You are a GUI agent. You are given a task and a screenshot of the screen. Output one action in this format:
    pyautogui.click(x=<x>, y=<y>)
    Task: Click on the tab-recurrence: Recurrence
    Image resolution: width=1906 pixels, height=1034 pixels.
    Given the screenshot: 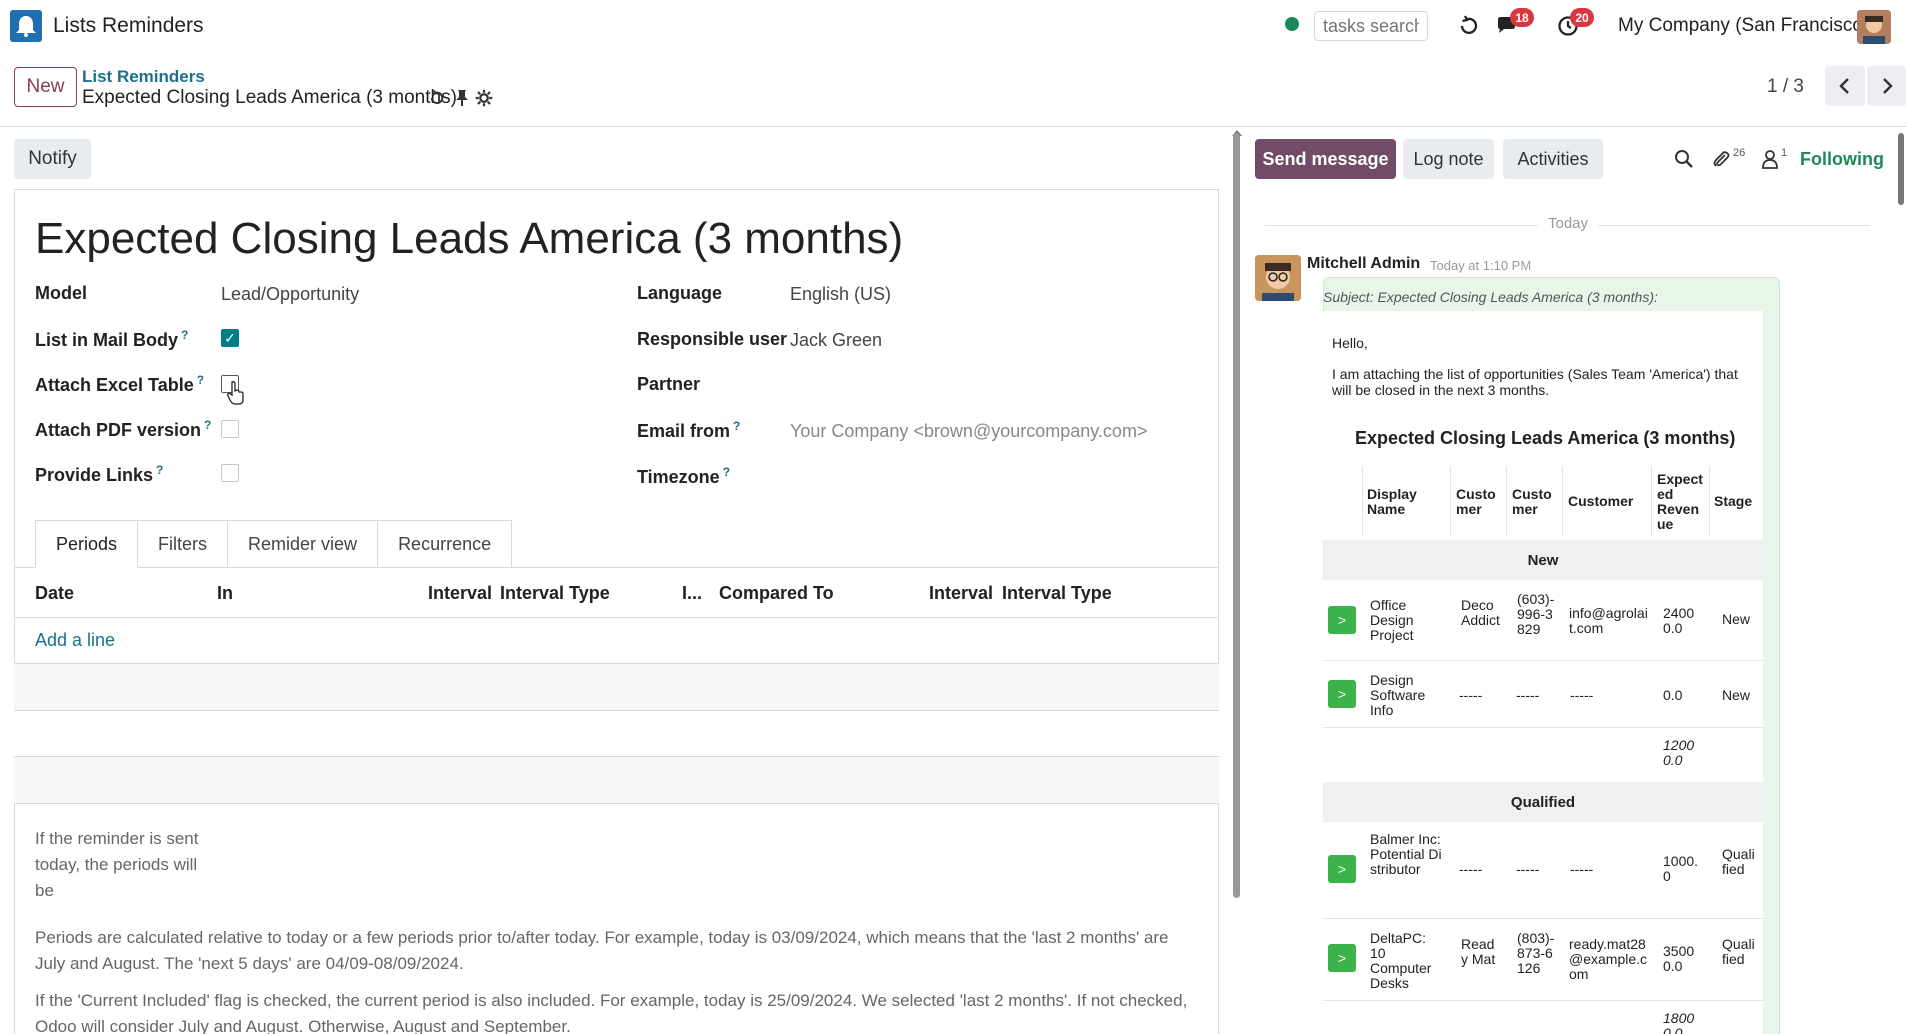 What is the action you would take?
    pyautogui.click(x=445, y=544)
    